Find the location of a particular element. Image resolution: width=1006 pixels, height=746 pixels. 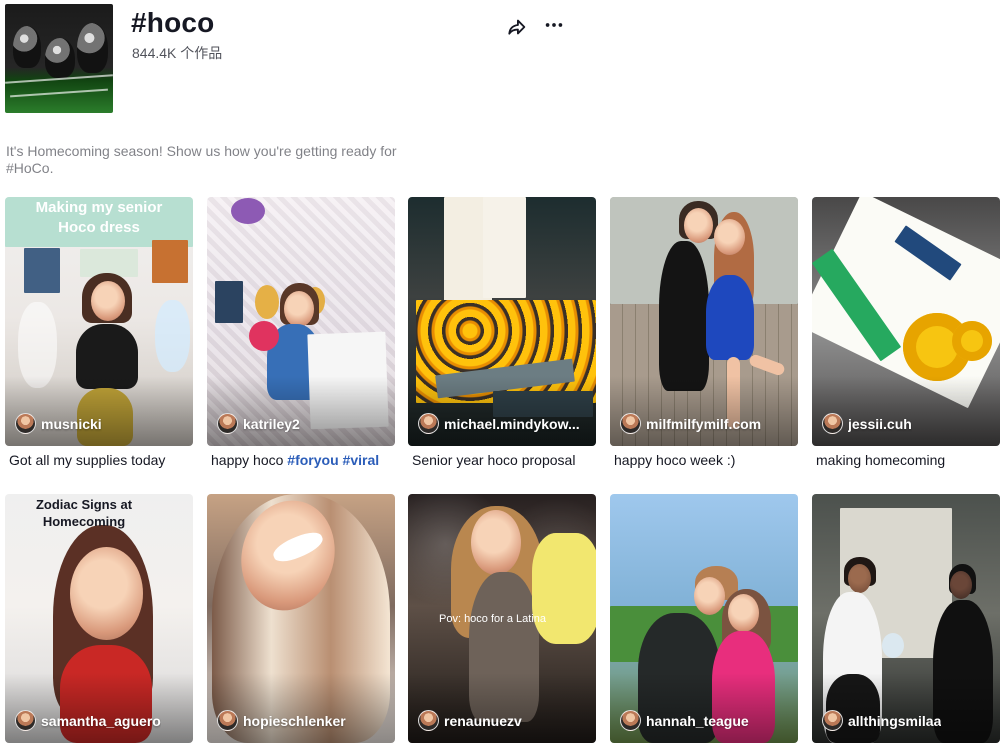

video-author: hopieschlenker is located at coordinates (302, 720).